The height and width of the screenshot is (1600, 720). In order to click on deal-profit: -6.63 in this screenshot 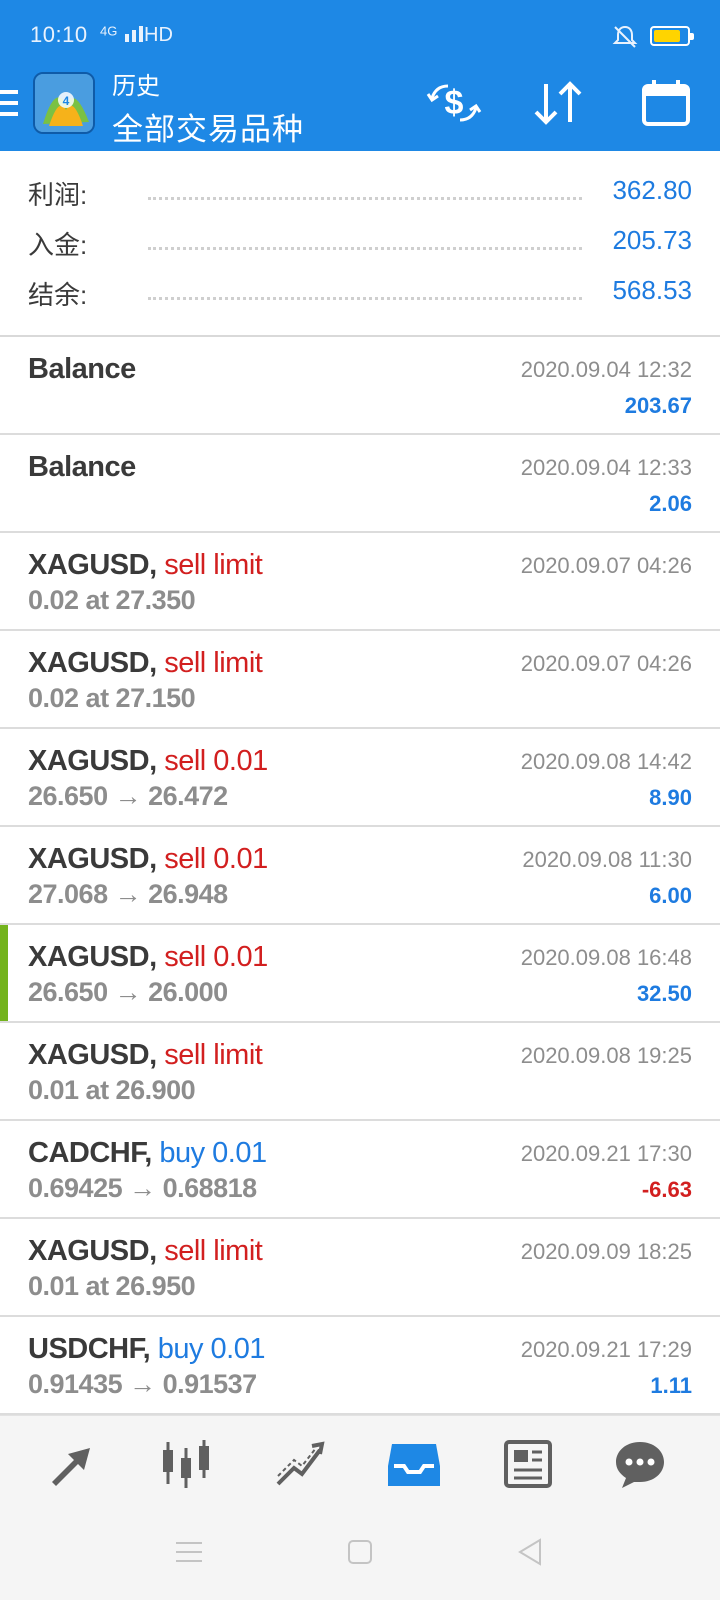, I will do `click(666, 1189)`.